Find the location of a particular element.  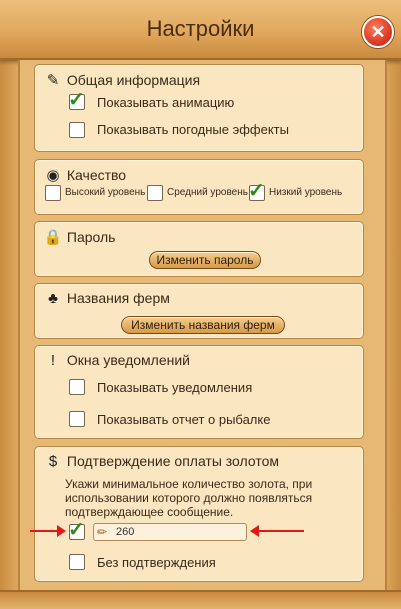

annotation-arrow-left is located at coordinates (277, 531).